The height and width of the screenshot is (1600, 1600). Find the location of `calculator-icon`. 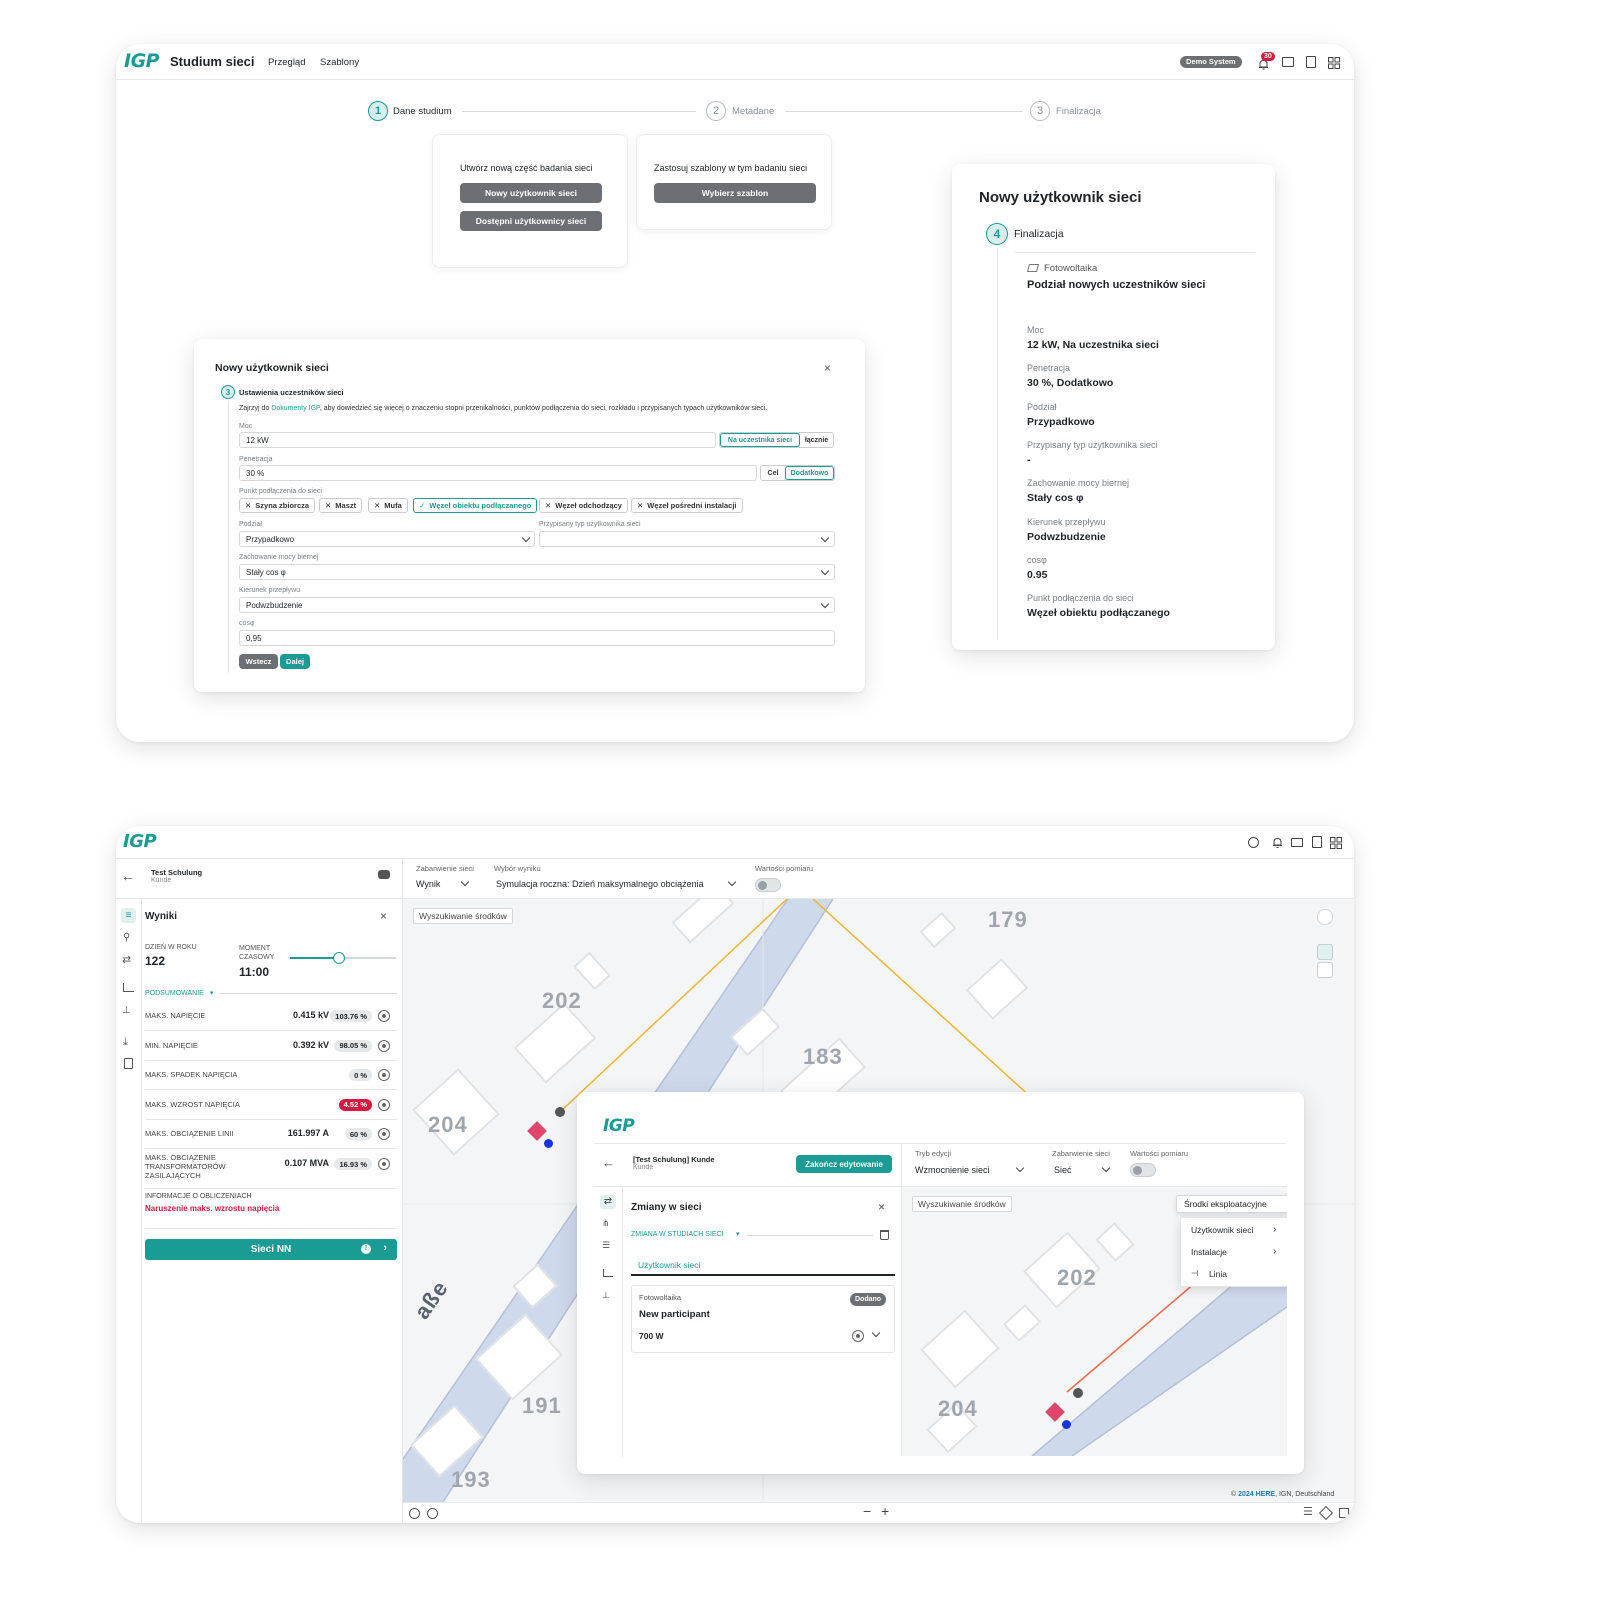

calculator-icon is located at coordinates (128, 1063).